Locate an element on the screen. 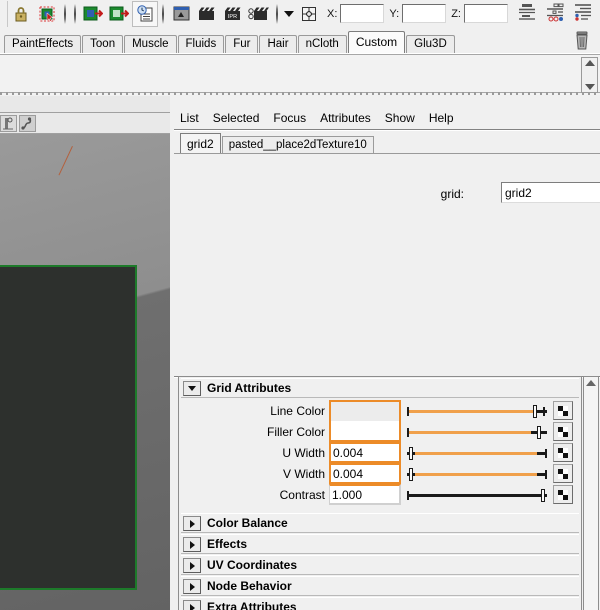 The image size is (600, 610). ipr-render-icon: IPR is located at coordinates (233, 14).